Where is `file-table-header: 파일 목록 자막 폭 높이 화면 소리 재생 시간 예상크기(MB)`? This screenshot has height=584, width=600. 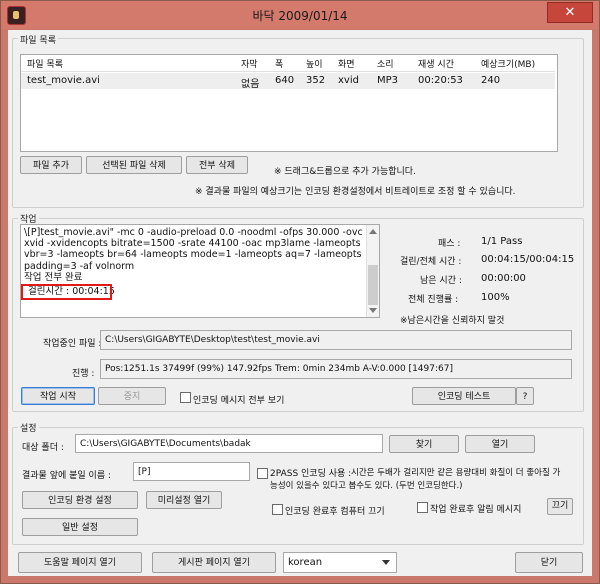 file-table-header: 파일 목록 자막 폭 높이 화면 소리 재생 시간 예상크기(MB) is located at coordinates (288, 63).